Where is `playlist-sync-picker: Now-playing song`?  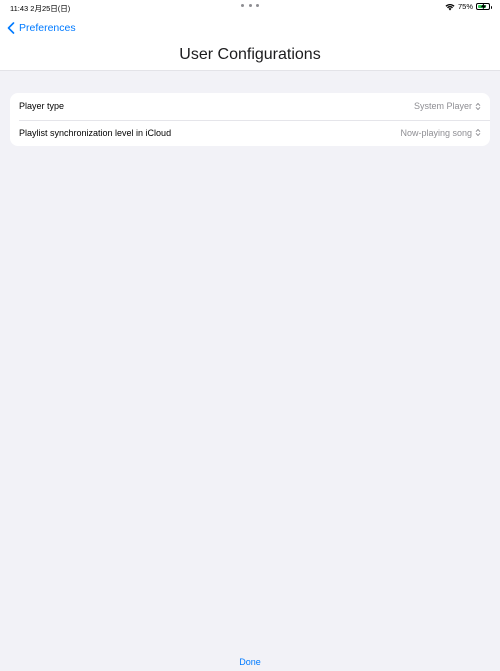 playlist-sync-picker: Now-playing song is located at coordinates (440, 133).